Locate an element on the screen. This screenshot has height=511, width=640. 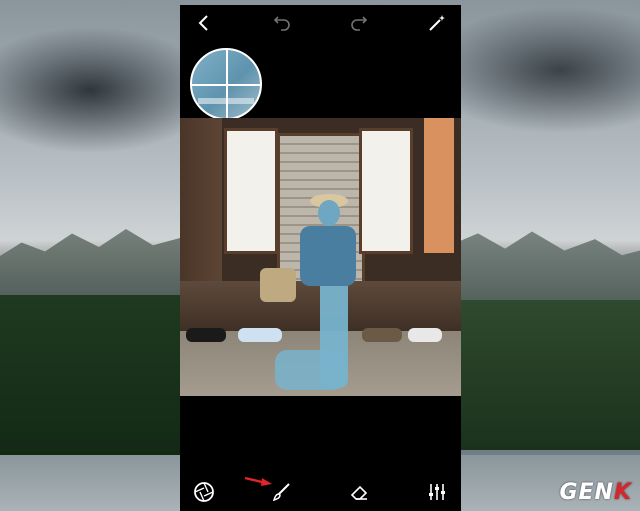
eraser-icon is located at coordinates (359, 492).